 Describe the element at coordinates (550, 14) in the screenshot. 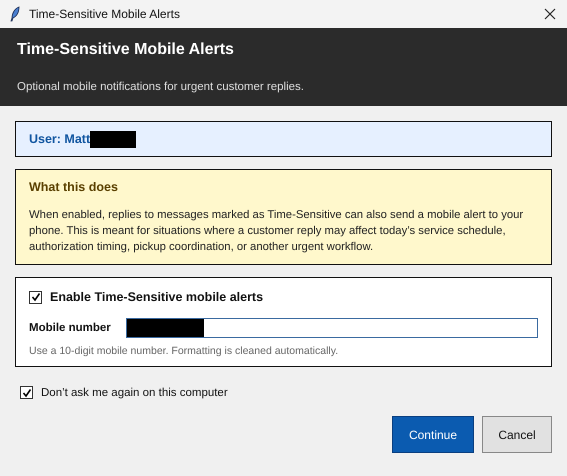

I see `close-icon` at that location.